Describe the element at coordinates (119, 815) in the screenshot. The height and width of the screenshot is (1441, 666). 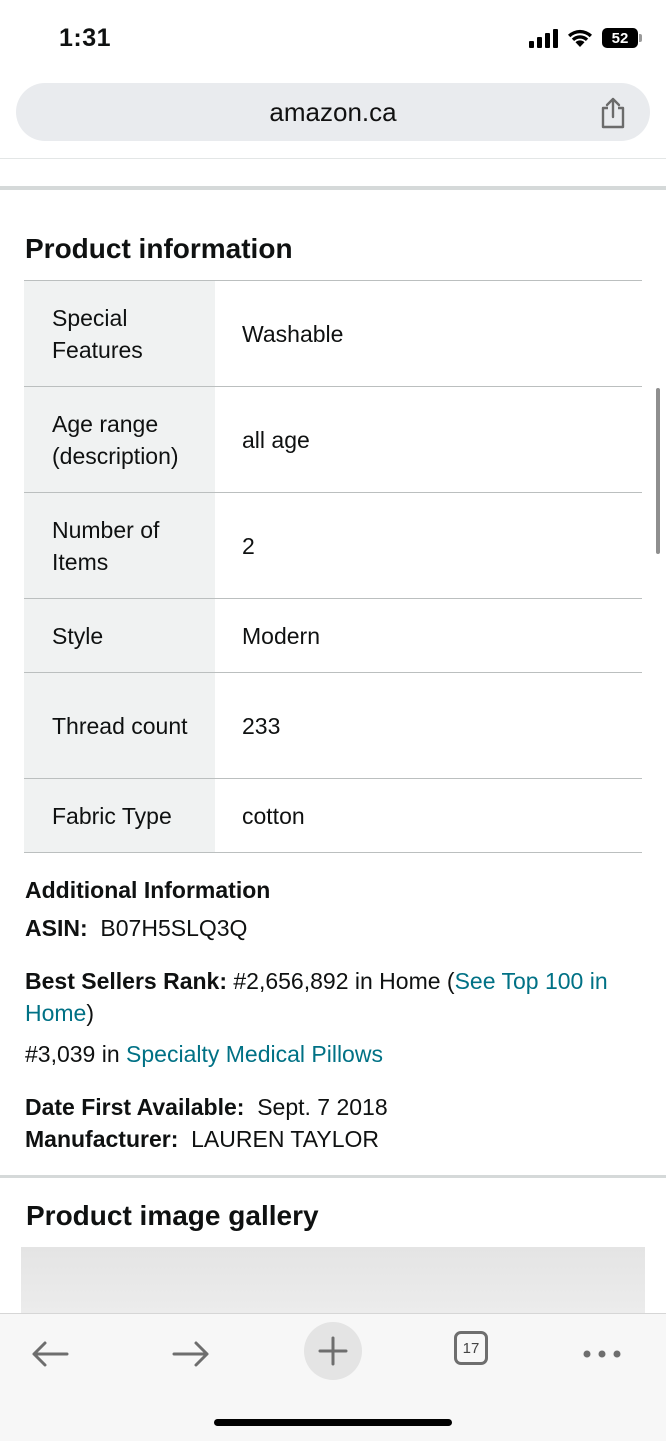
I see `row-label: Fabric Type` at that location.